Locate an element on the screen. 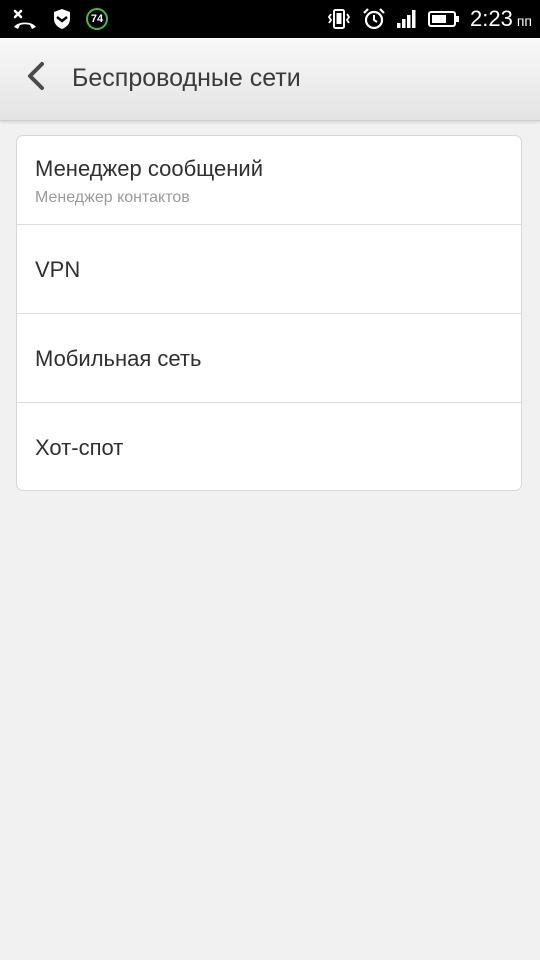  back-button is located at coordinates (36, 78).